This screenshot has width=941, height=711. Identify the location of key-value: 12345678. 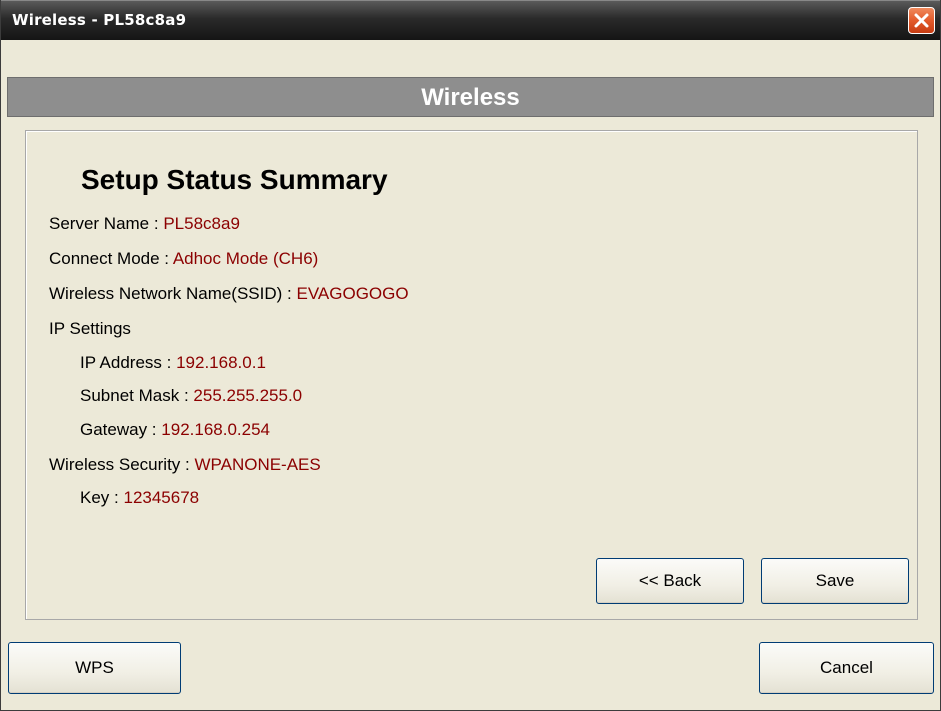
(161, 497).